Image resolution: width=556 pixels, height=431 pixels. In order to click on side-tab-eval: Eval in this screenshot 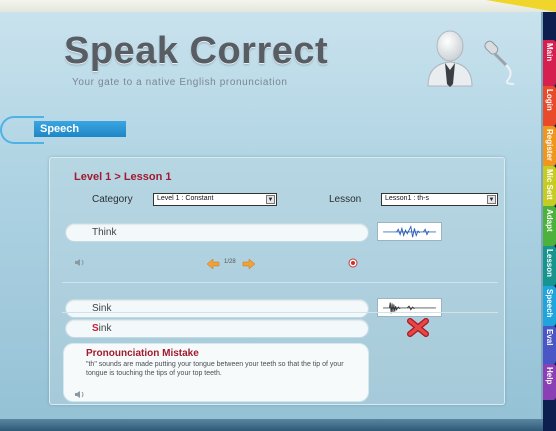, I will do `click(549, 345)`.